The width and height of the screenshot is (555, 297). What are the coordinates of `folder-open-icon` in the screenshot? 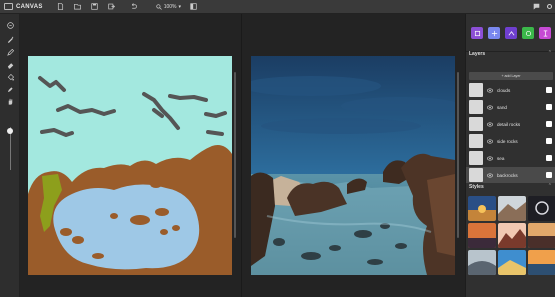 It's located at (78, 7).